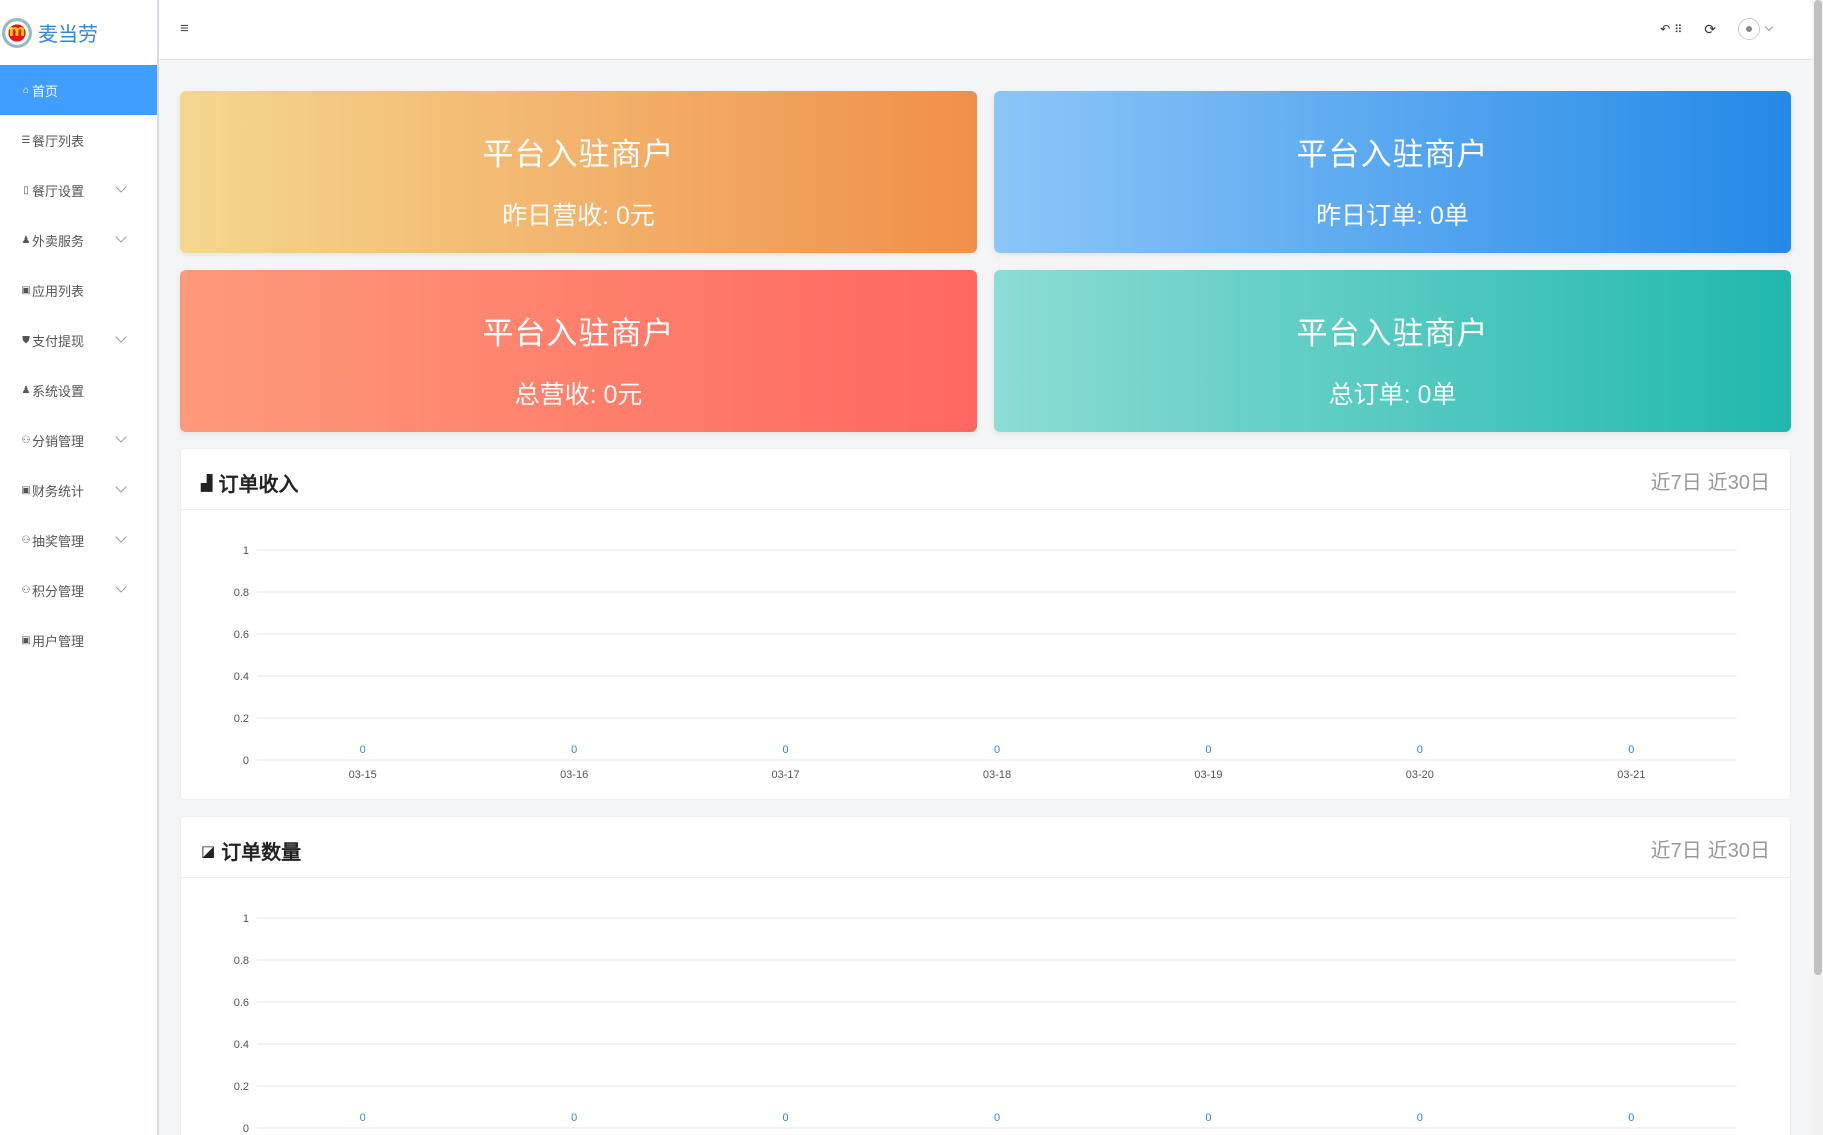 The image size is (1823, 1135). I want to click on page-scrollbar, so click(1818, 567).